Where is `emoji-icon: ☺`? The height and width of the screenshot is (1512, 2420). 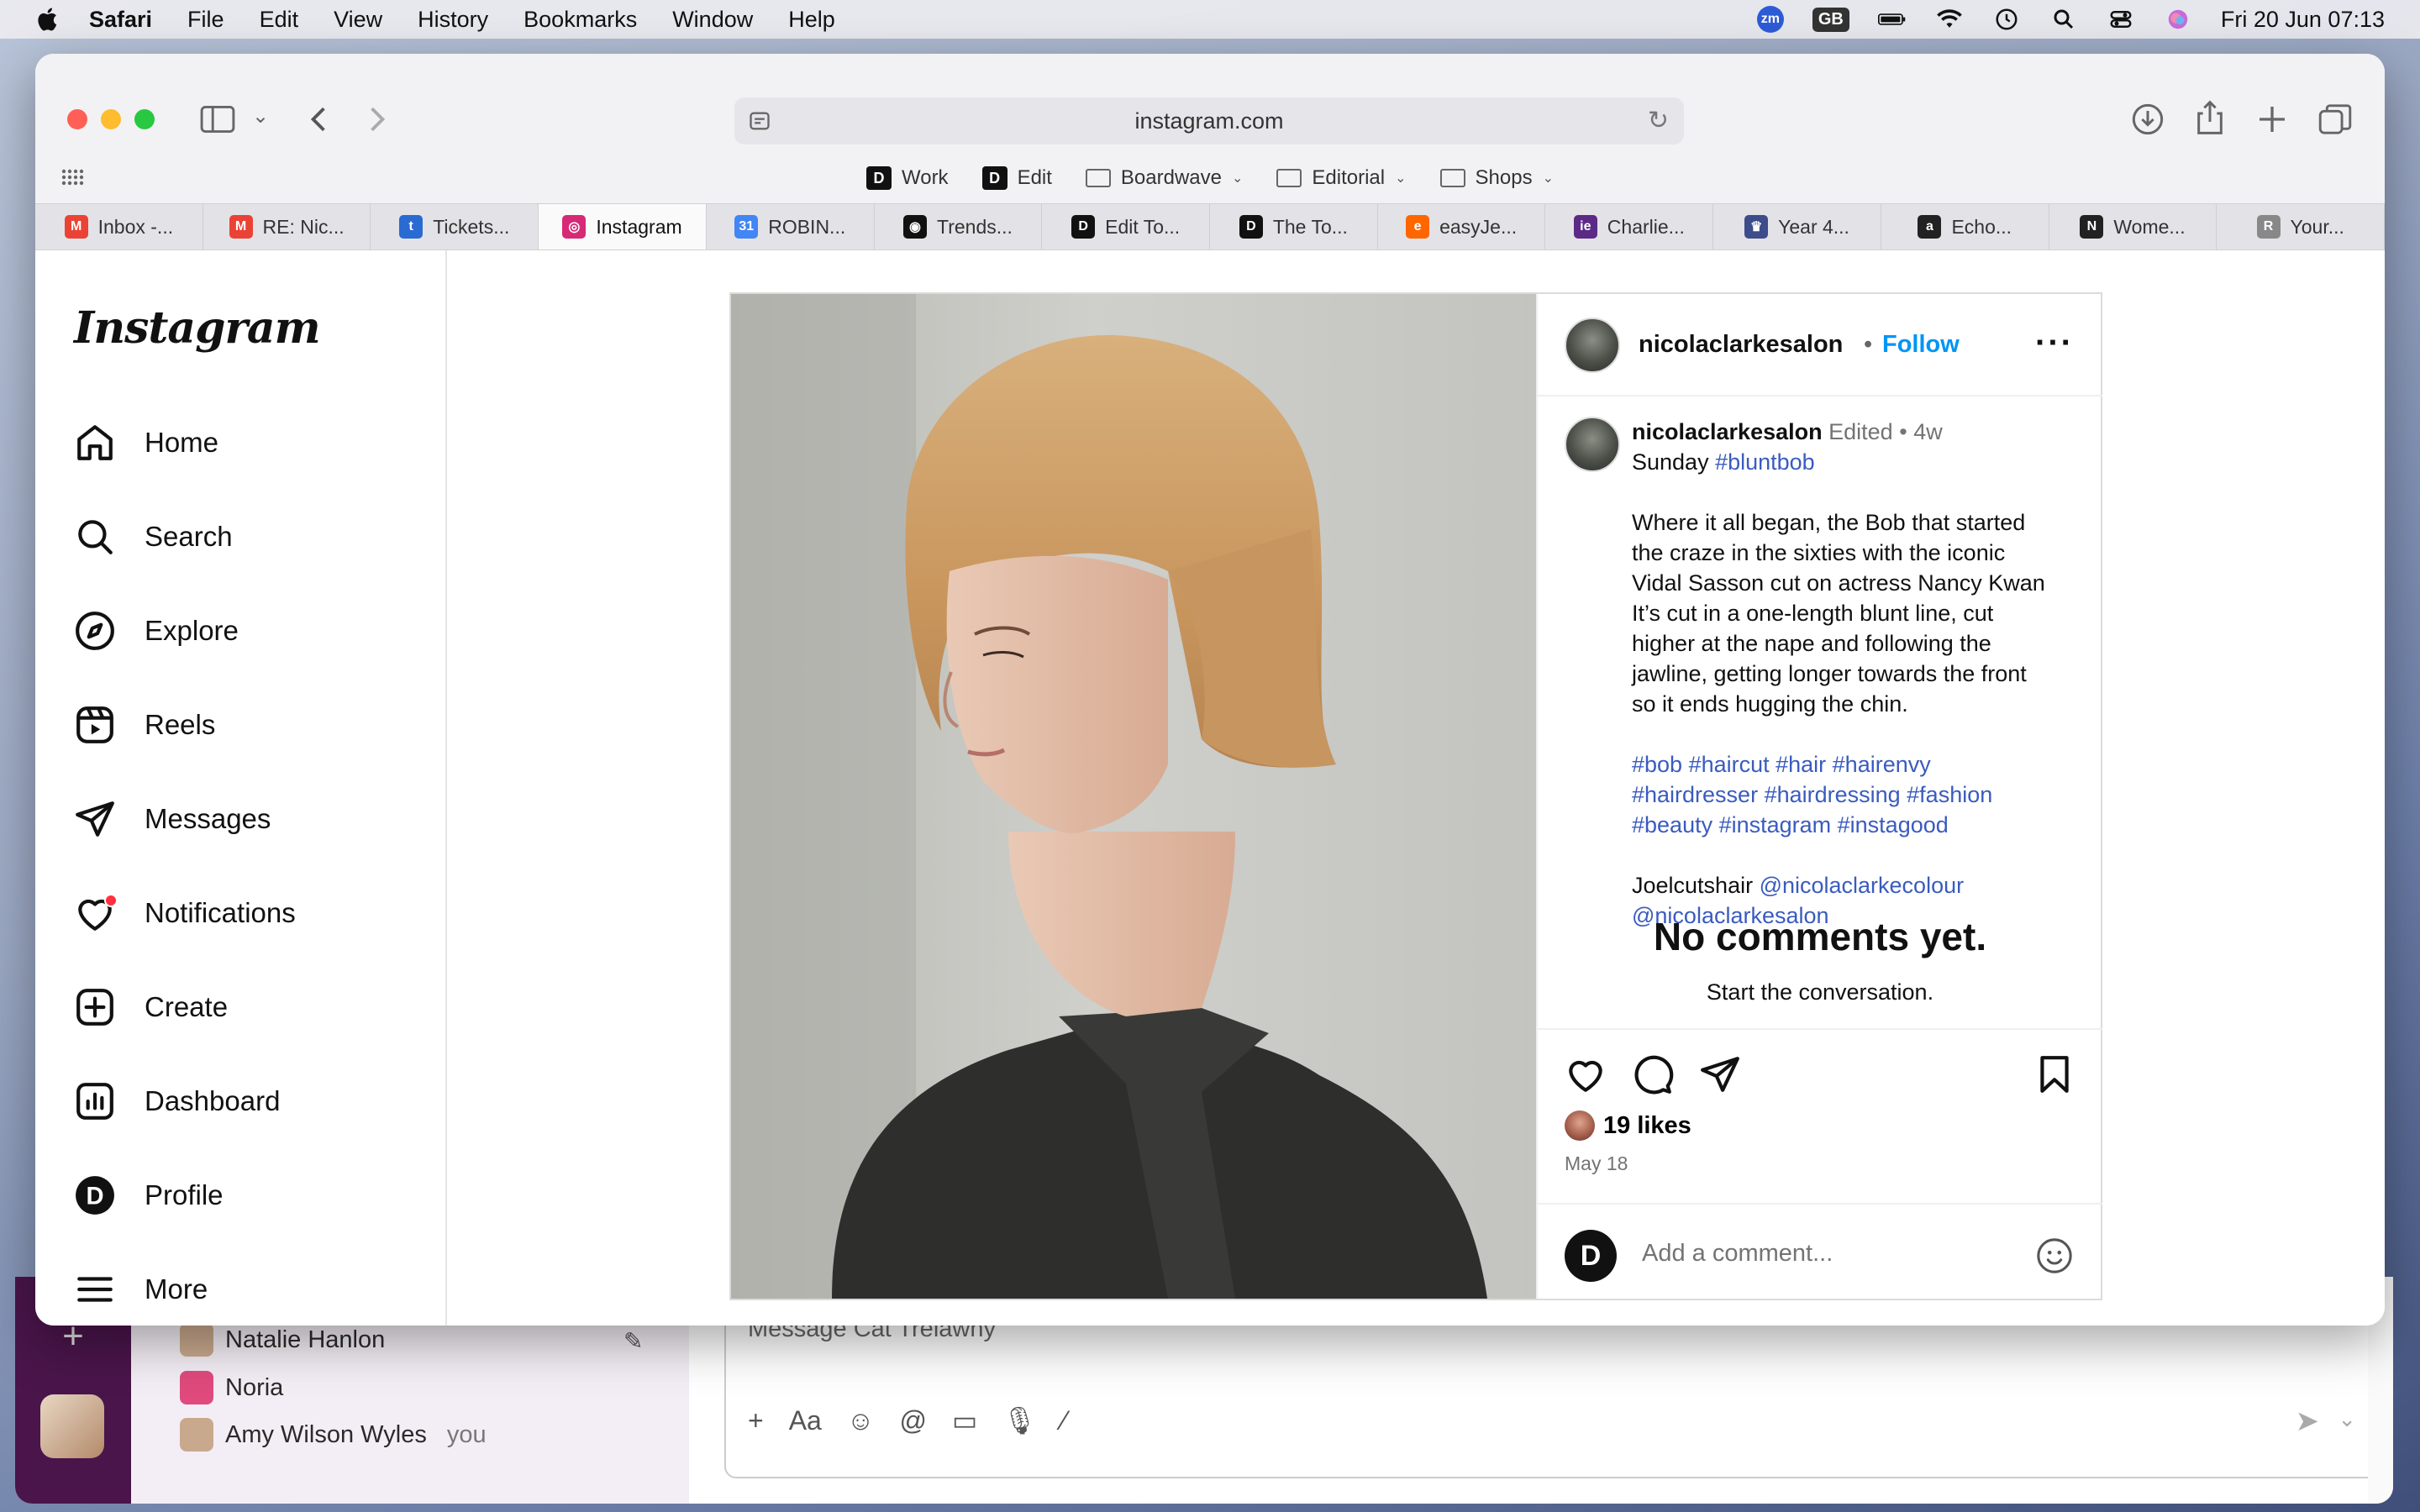 emoji-icon: ☺ is located at coordinates (861, 1420).